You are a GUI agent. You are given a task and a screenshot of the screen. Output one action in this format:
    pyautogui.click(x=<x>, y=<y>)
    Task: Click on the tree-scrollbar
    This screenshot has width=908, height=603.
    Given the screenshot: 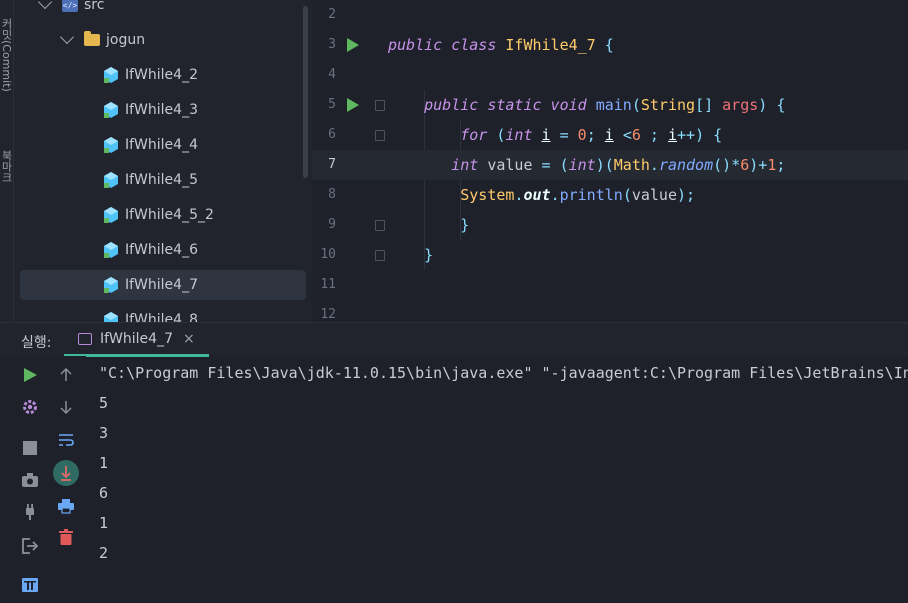 What is the action you would take?
    pyautogui.click(x=305, y=92)
    